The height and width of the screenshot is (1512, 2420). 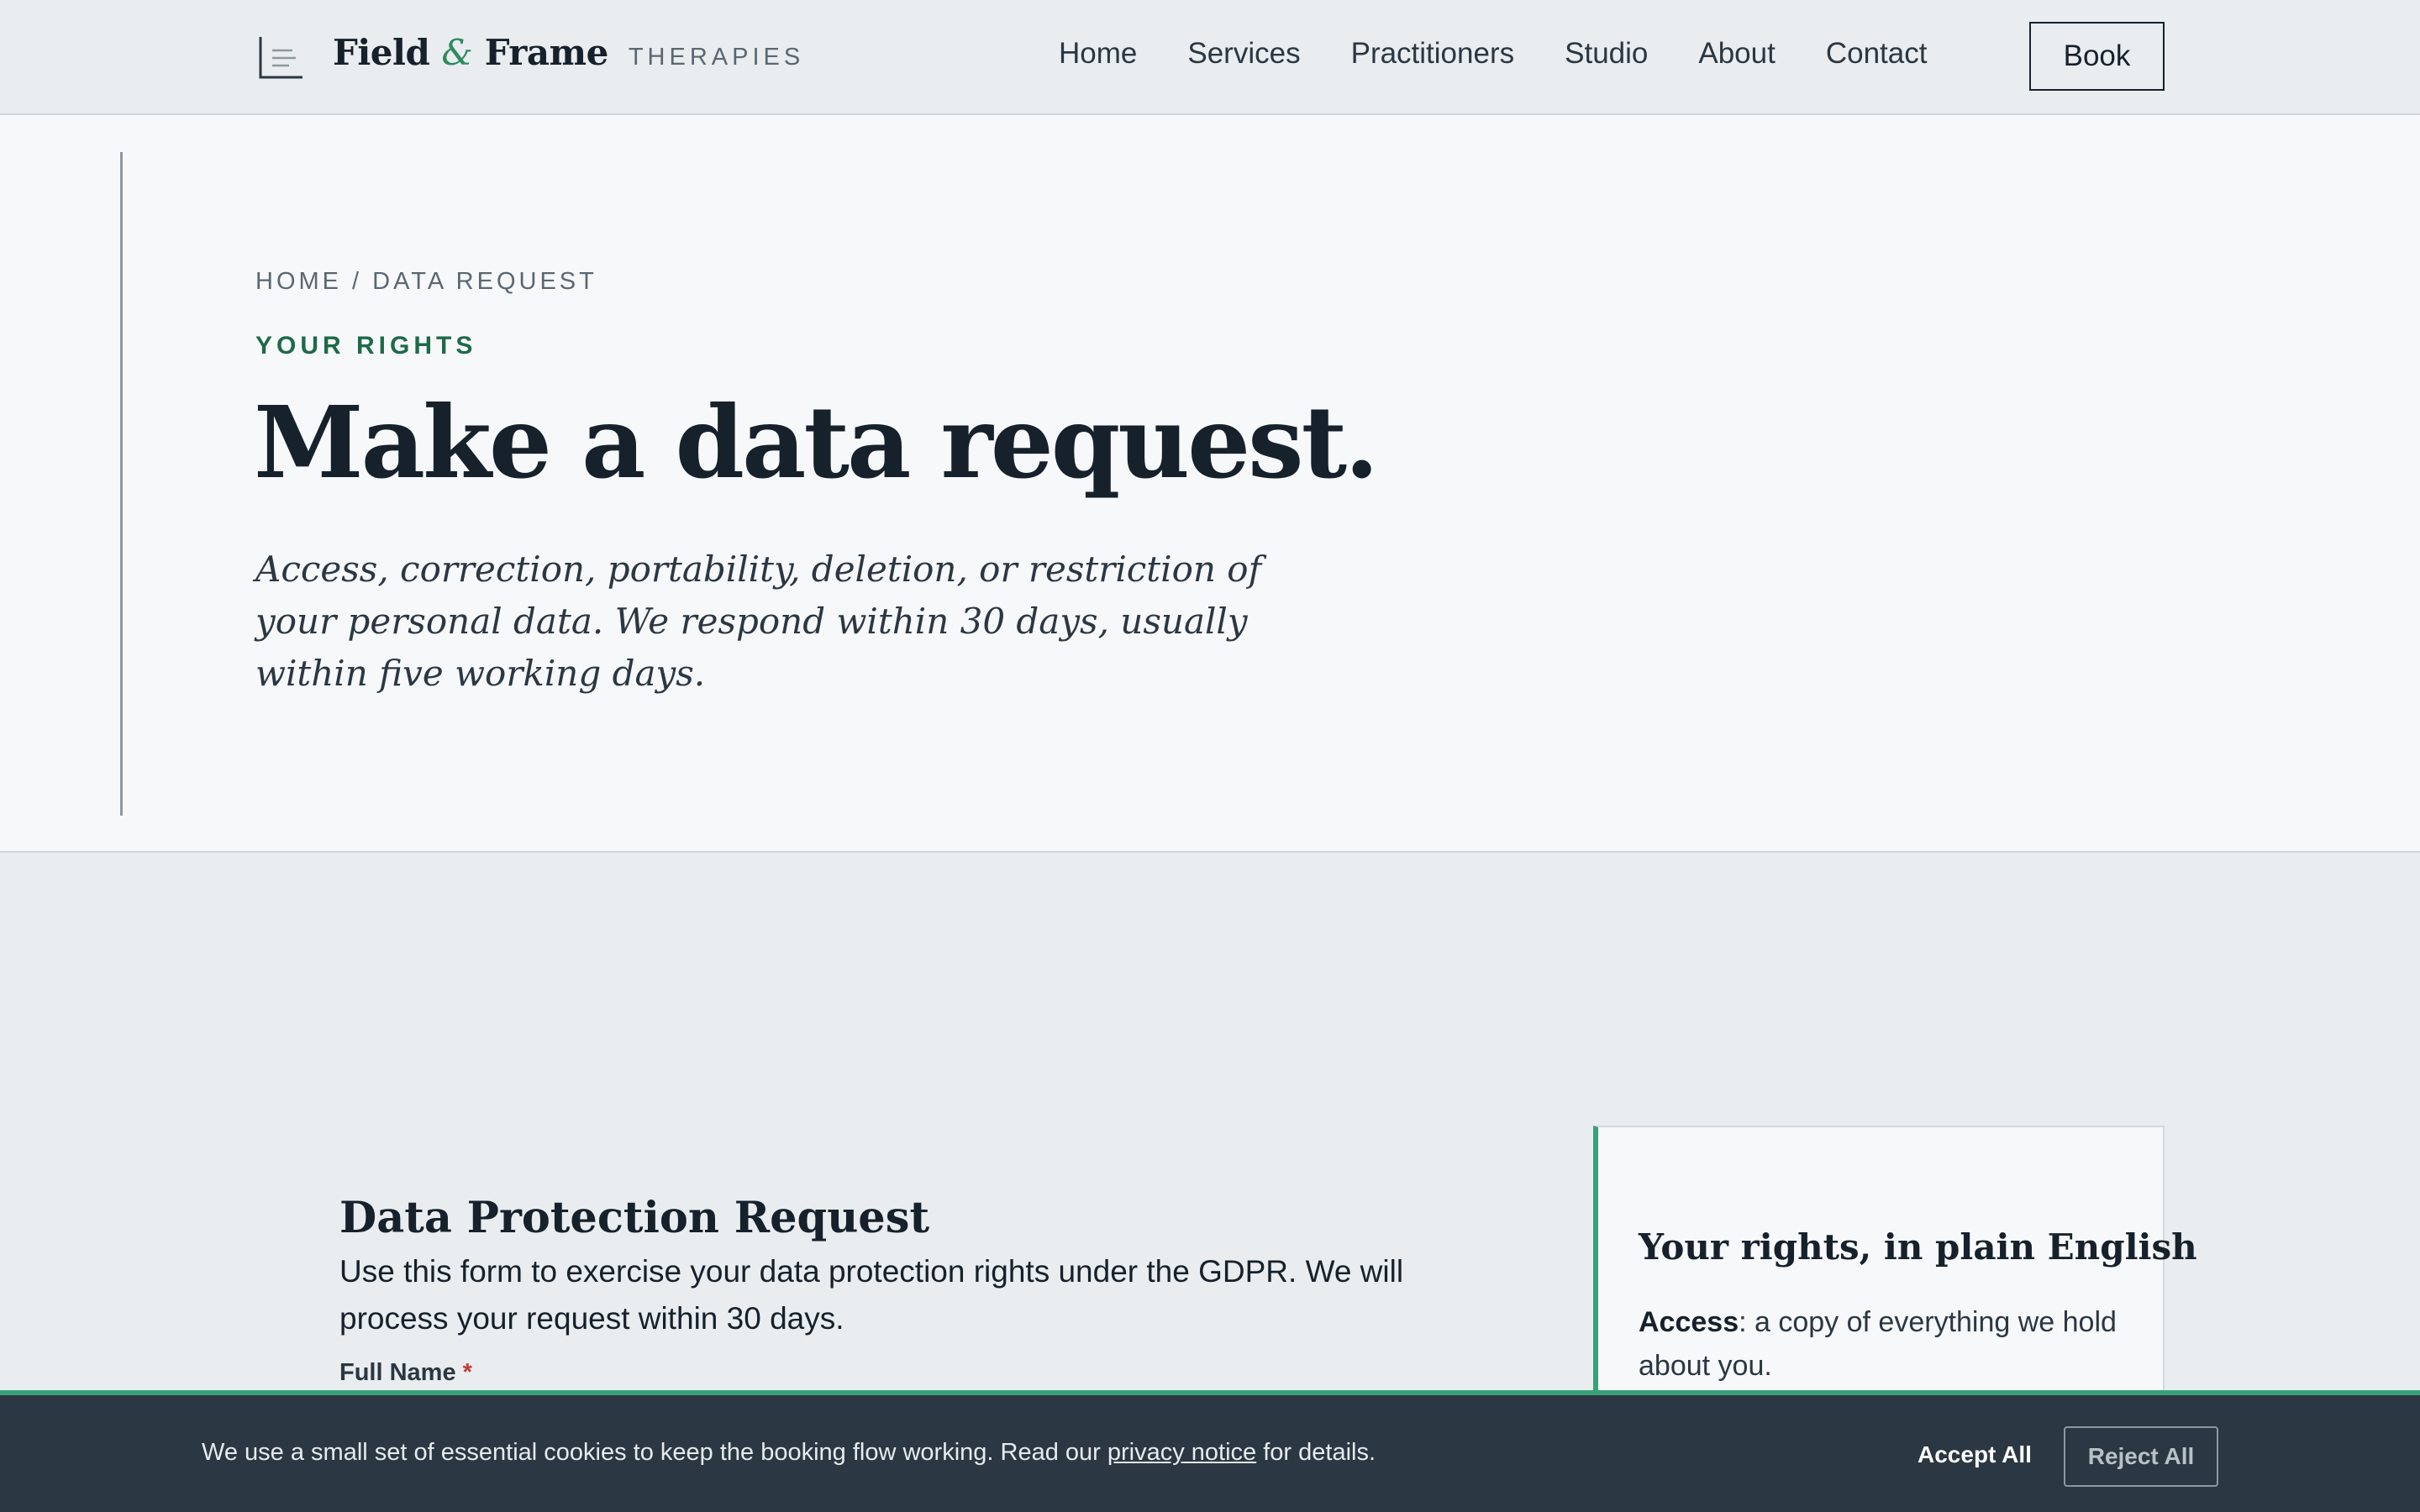 I want to click on cookie-text-after: for details., so click(x=1316, y=1452).